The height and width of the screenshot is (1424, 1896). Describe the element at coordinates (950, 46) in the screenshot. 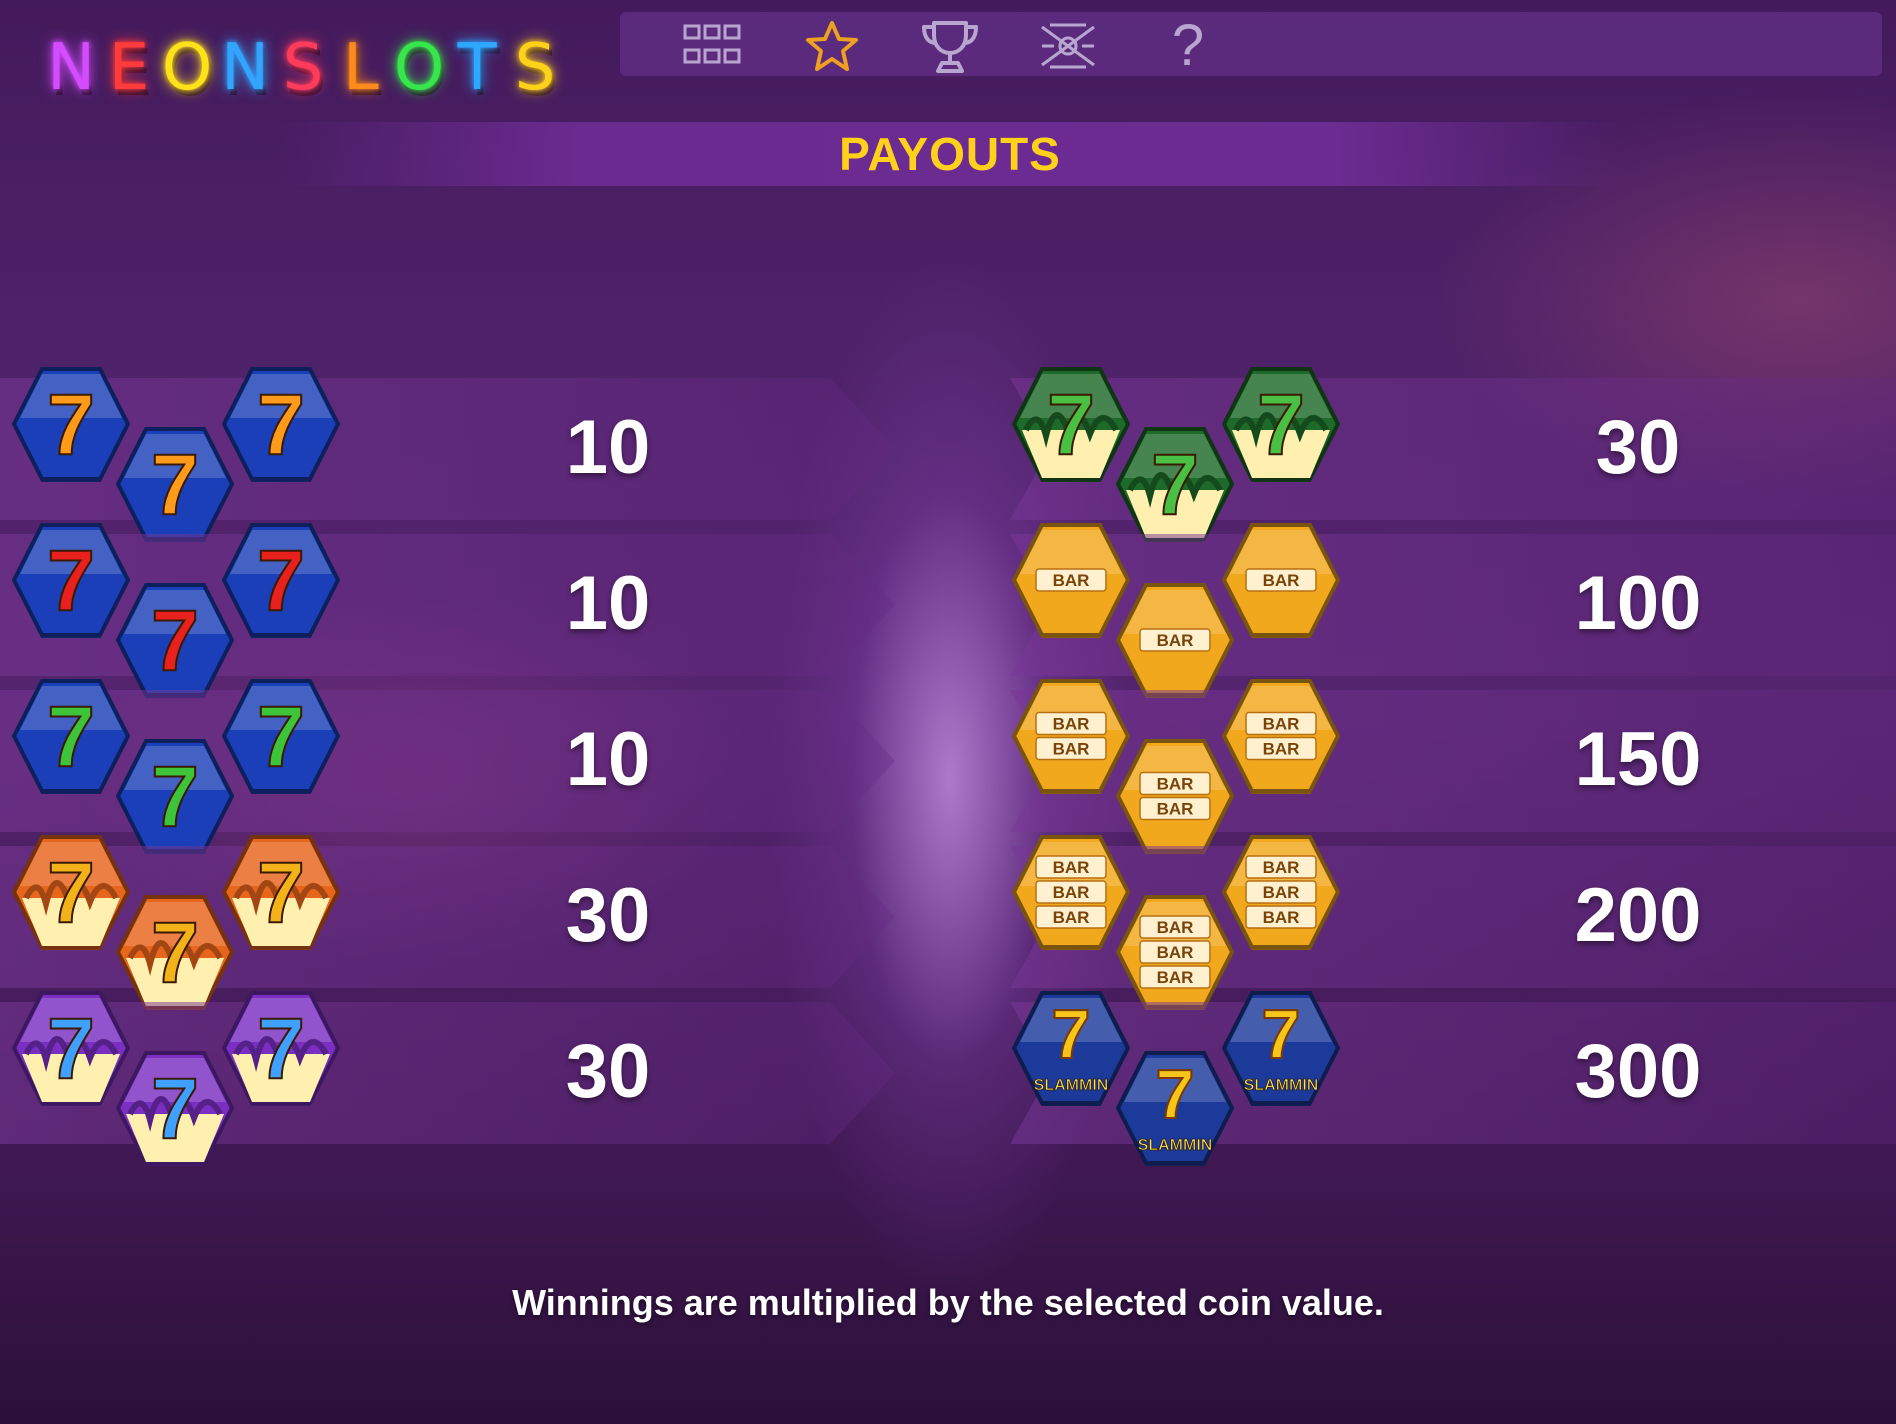

I see `trophy-icon` at that location.